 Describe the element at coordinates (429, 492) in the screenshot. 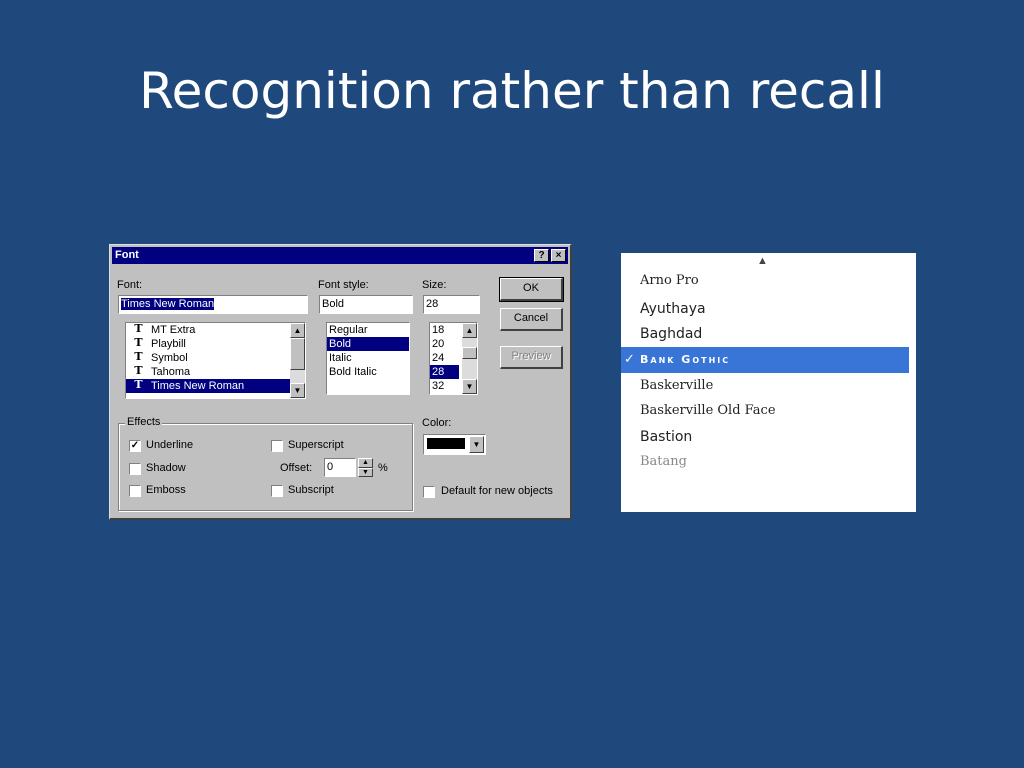

I see `default-checkbox` at that location.